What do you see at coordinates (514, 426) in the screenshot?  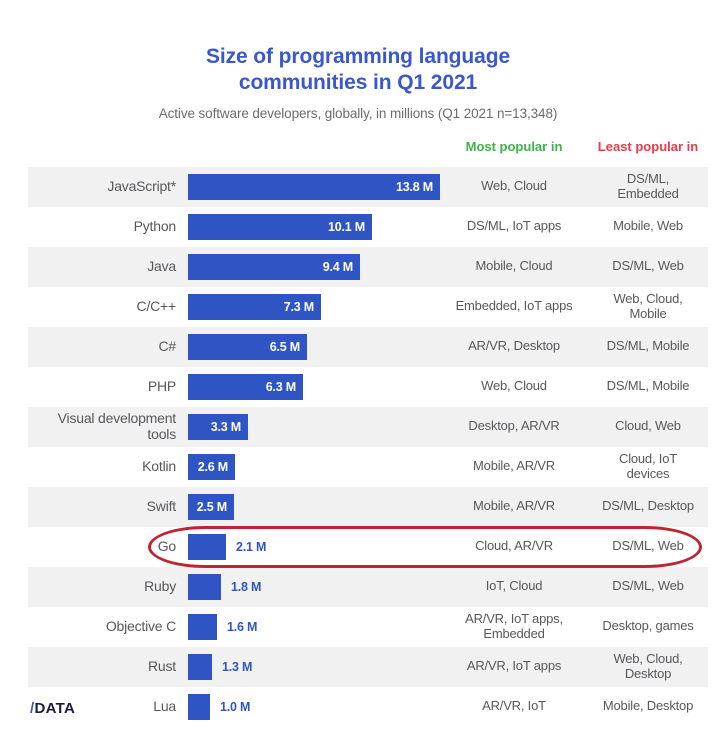 I see `most-popular-cell: Desktop, AR/VR` at bounding box center [514, 426].